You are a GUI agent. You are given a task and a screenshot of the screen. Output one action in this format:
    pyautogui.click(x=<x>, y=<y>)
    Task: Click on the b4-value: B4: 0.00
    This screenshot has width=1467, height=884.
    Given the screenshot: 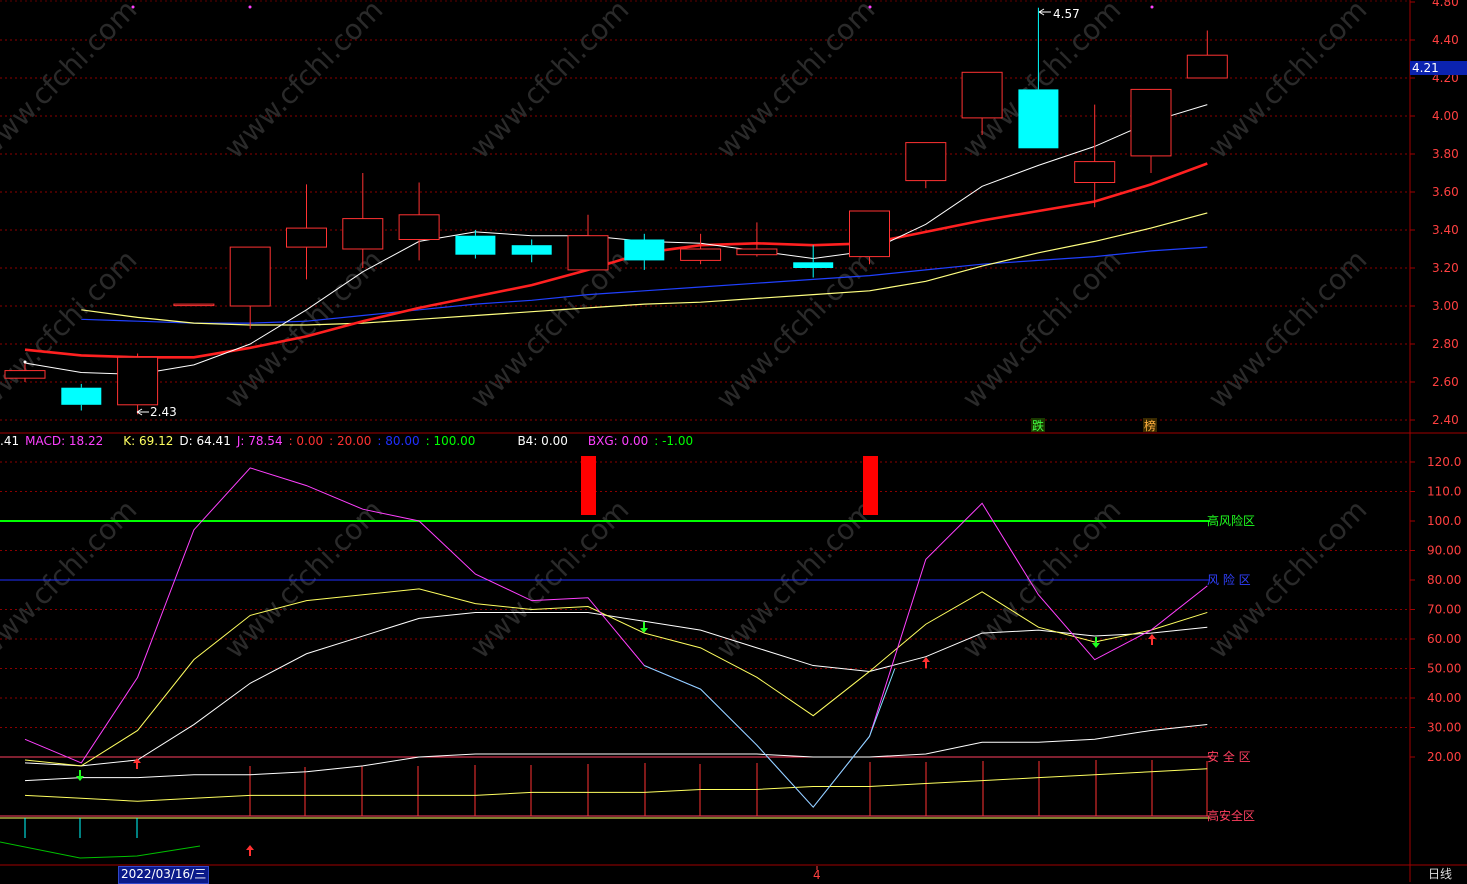 What is the action you would take?
    pyautogui.click(x=542, y=441)
    